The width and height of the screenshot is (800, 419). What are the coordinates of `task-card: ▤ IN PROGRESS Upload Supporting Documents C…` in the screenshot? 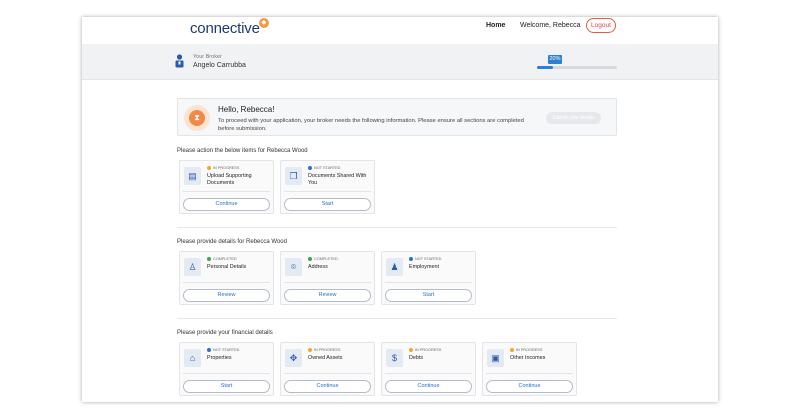 It's located at (226, 187).